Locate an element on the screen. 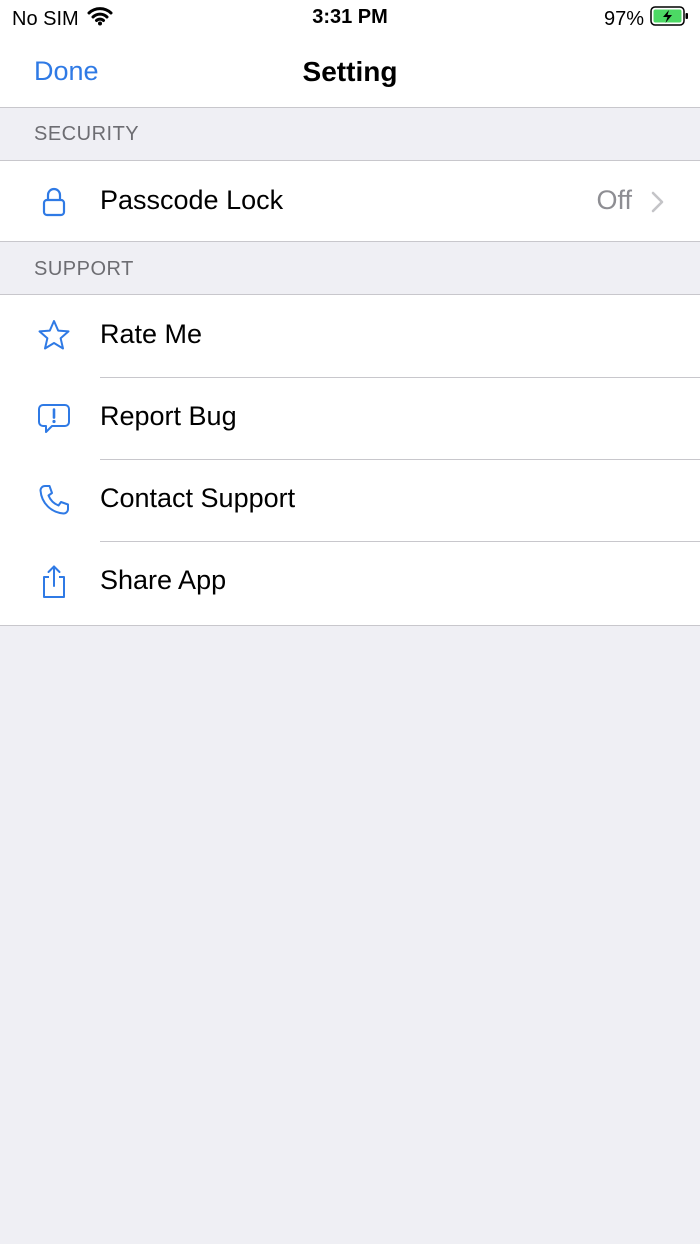 The height and width of the screenshot is (1244, 700). share-app-row: Share App is located at coordinates (350, 582).